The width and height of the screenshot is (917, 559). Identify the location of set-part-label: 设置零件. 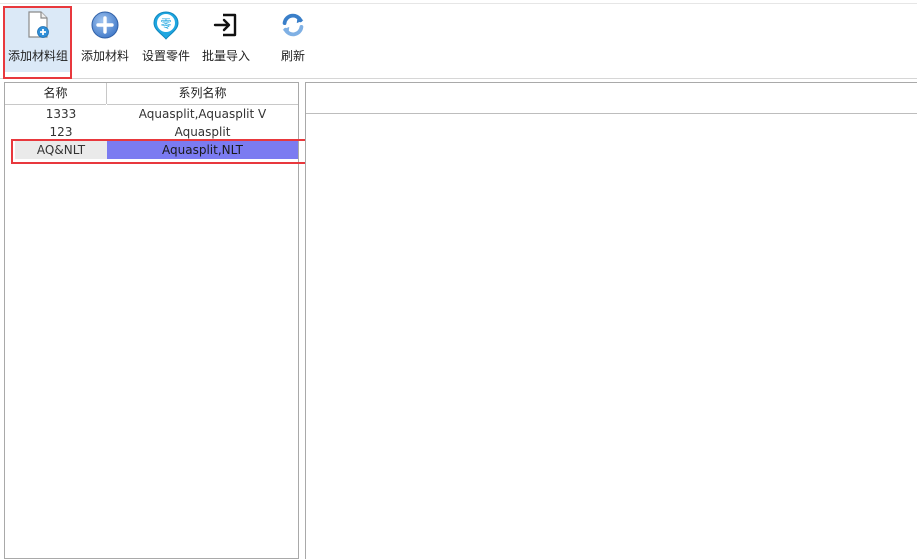
(165, 56).